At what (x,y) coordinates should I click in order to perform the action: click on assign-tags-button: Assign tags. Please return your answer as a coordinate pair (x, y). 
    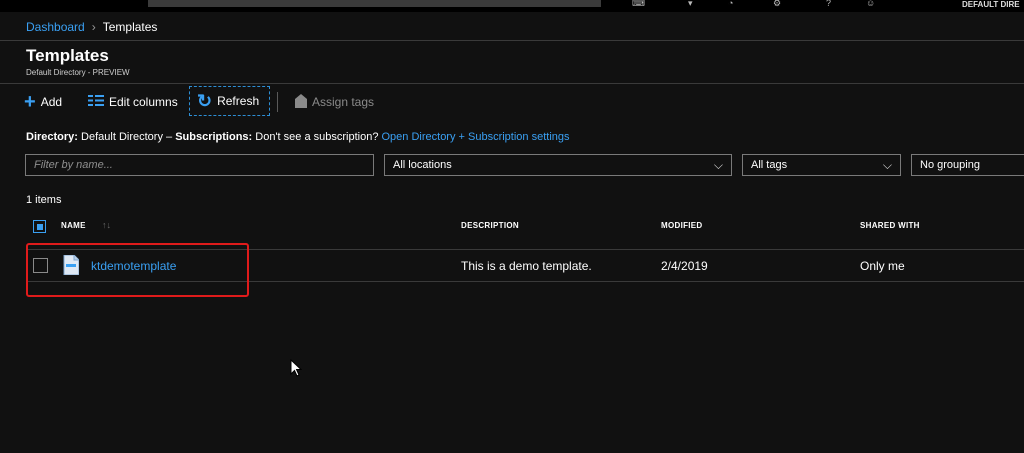
    Looking at the image, I should click on (334, 102).